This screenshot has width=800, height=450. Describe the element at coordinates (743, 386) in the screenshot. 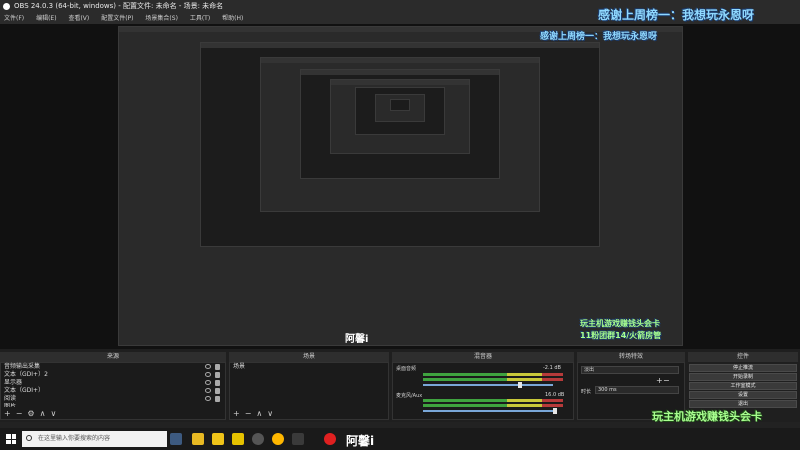

I see `studio-mode-button: 工作室模式` at that location.